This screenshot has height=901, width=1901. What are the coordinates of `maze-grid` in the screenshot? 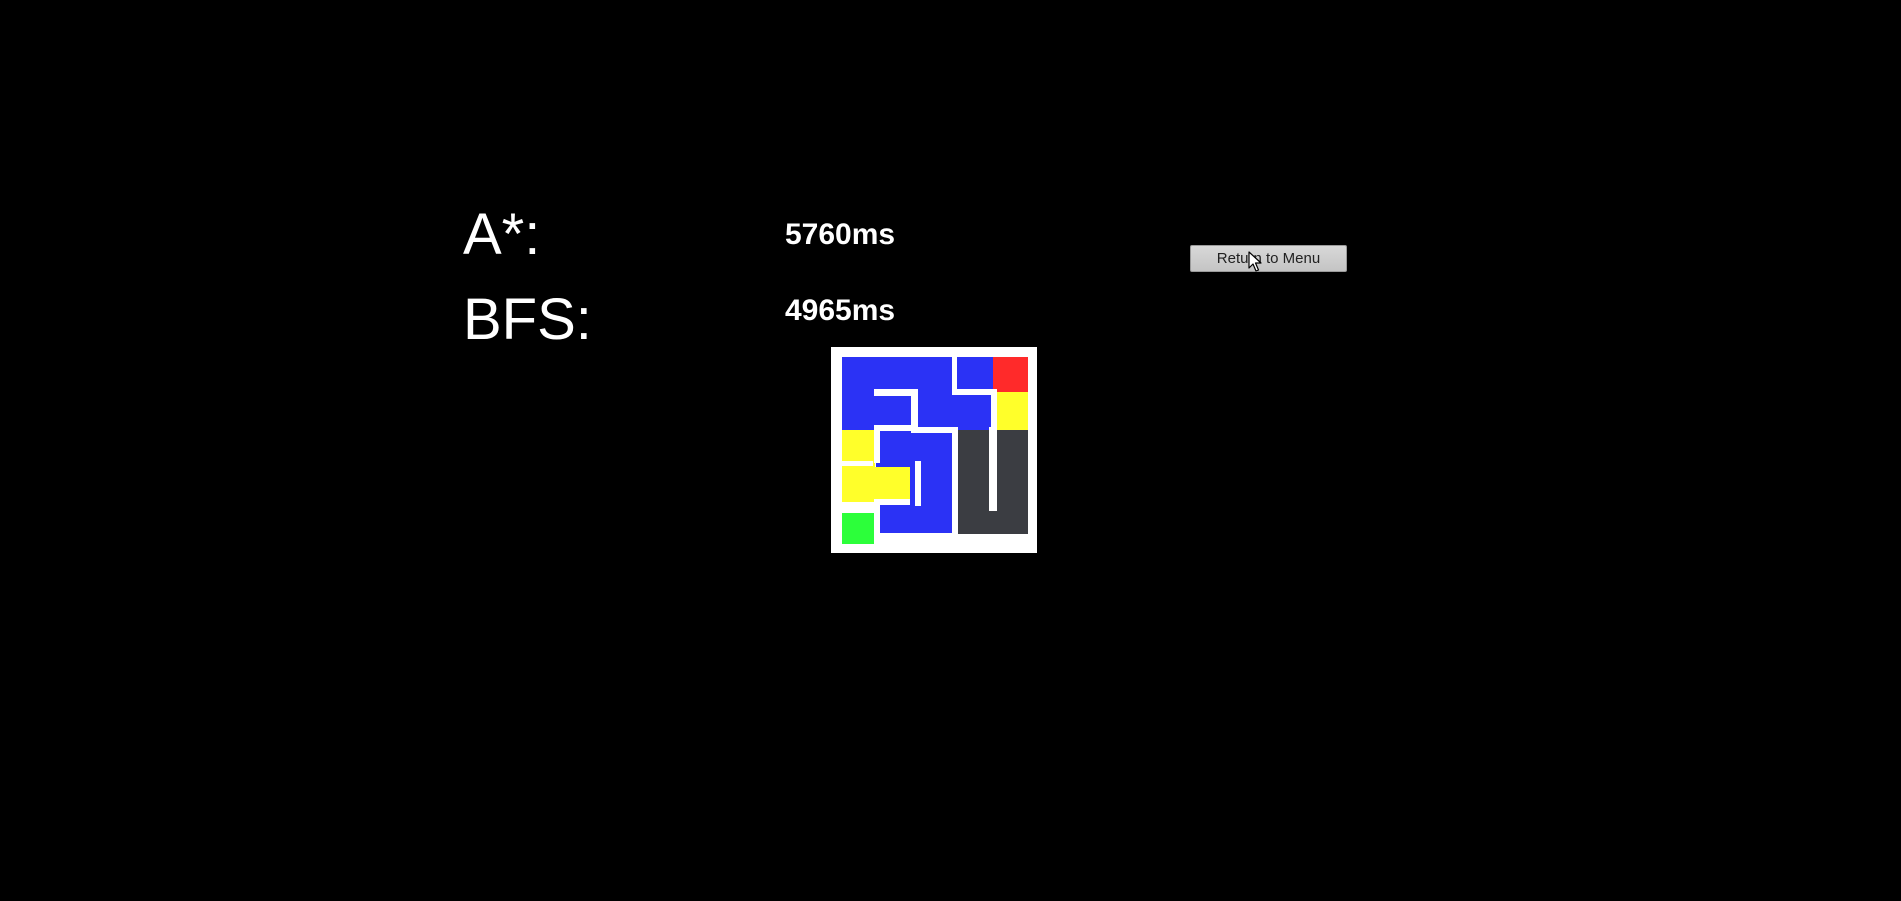 It's located at (934, 450).